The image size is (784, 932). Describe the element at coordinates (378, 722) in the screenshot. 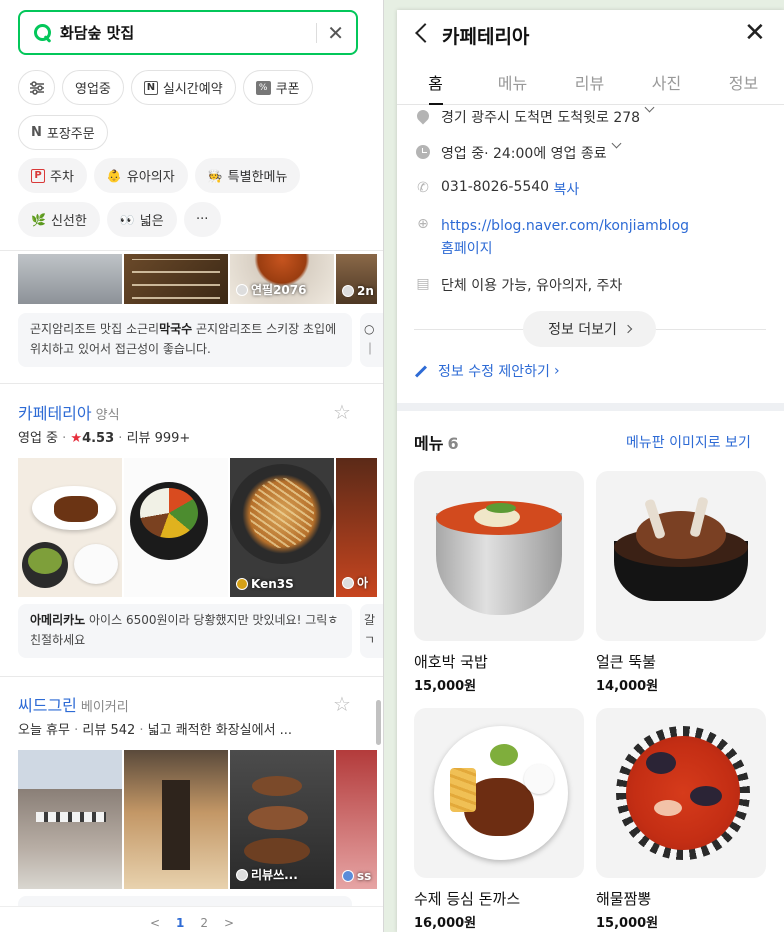

I see `results-scrollbar` at that location.